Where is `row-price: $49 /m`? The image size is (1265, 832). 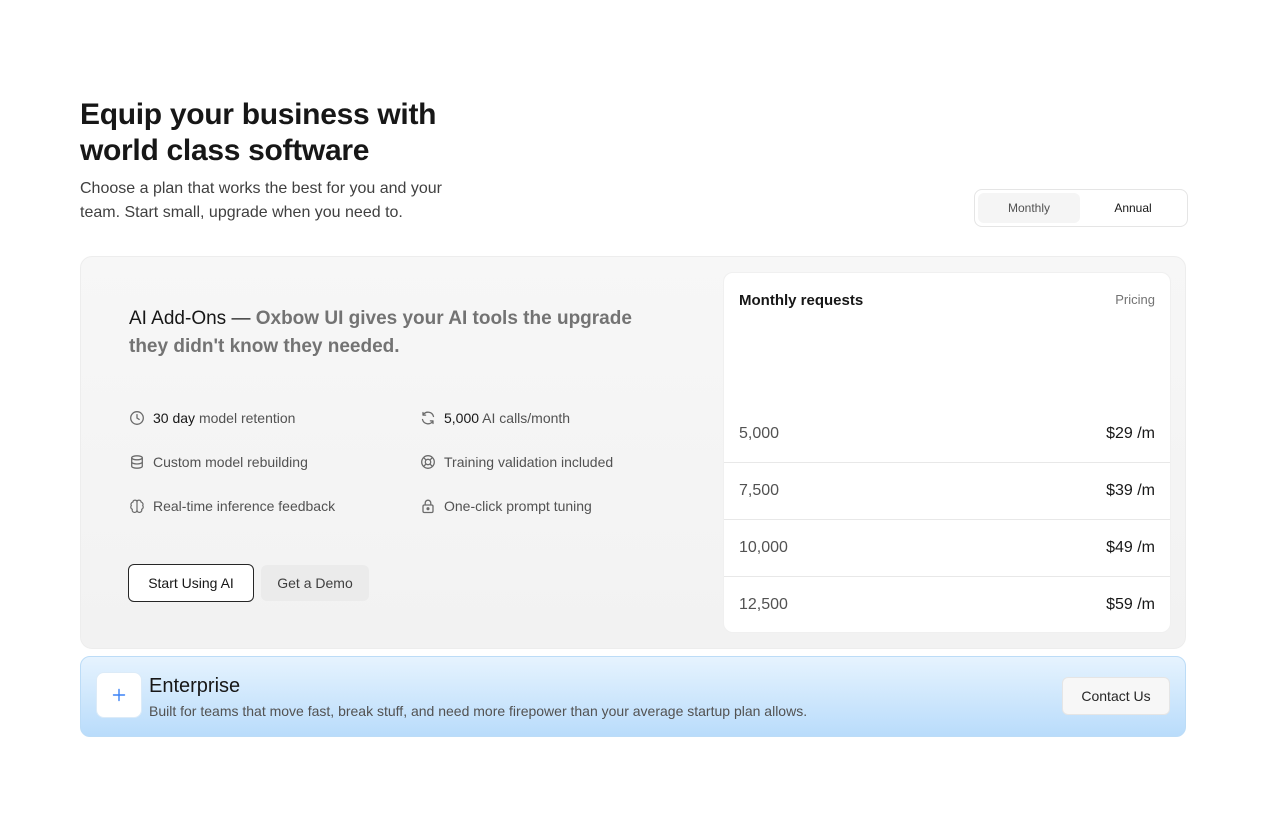 row-price: $49 /m is located at coordinates (1130, 547).